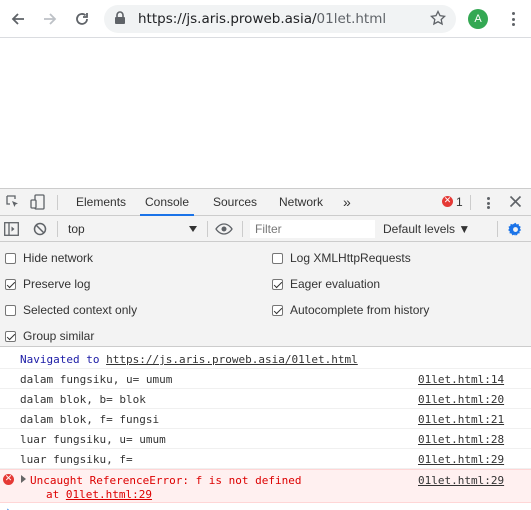  What do you see at coordinates (265, 439) in the screenshot?
I see `list-item: luar fungsiku, u= umum 01let.html:28` at bounding box center [265, 439].